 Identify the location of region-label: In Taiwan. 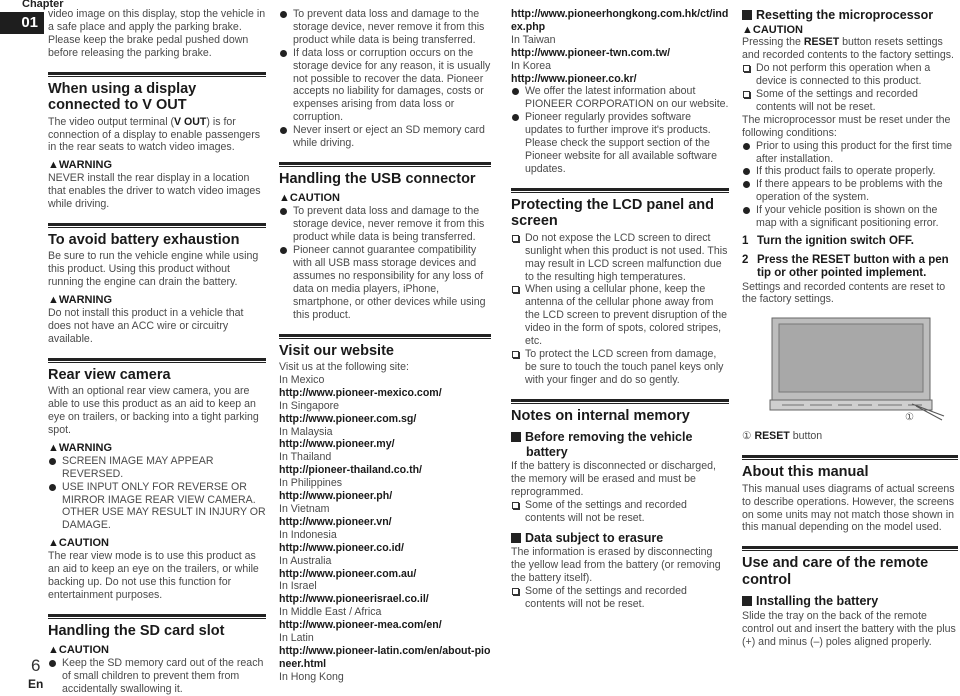
(533, 39).